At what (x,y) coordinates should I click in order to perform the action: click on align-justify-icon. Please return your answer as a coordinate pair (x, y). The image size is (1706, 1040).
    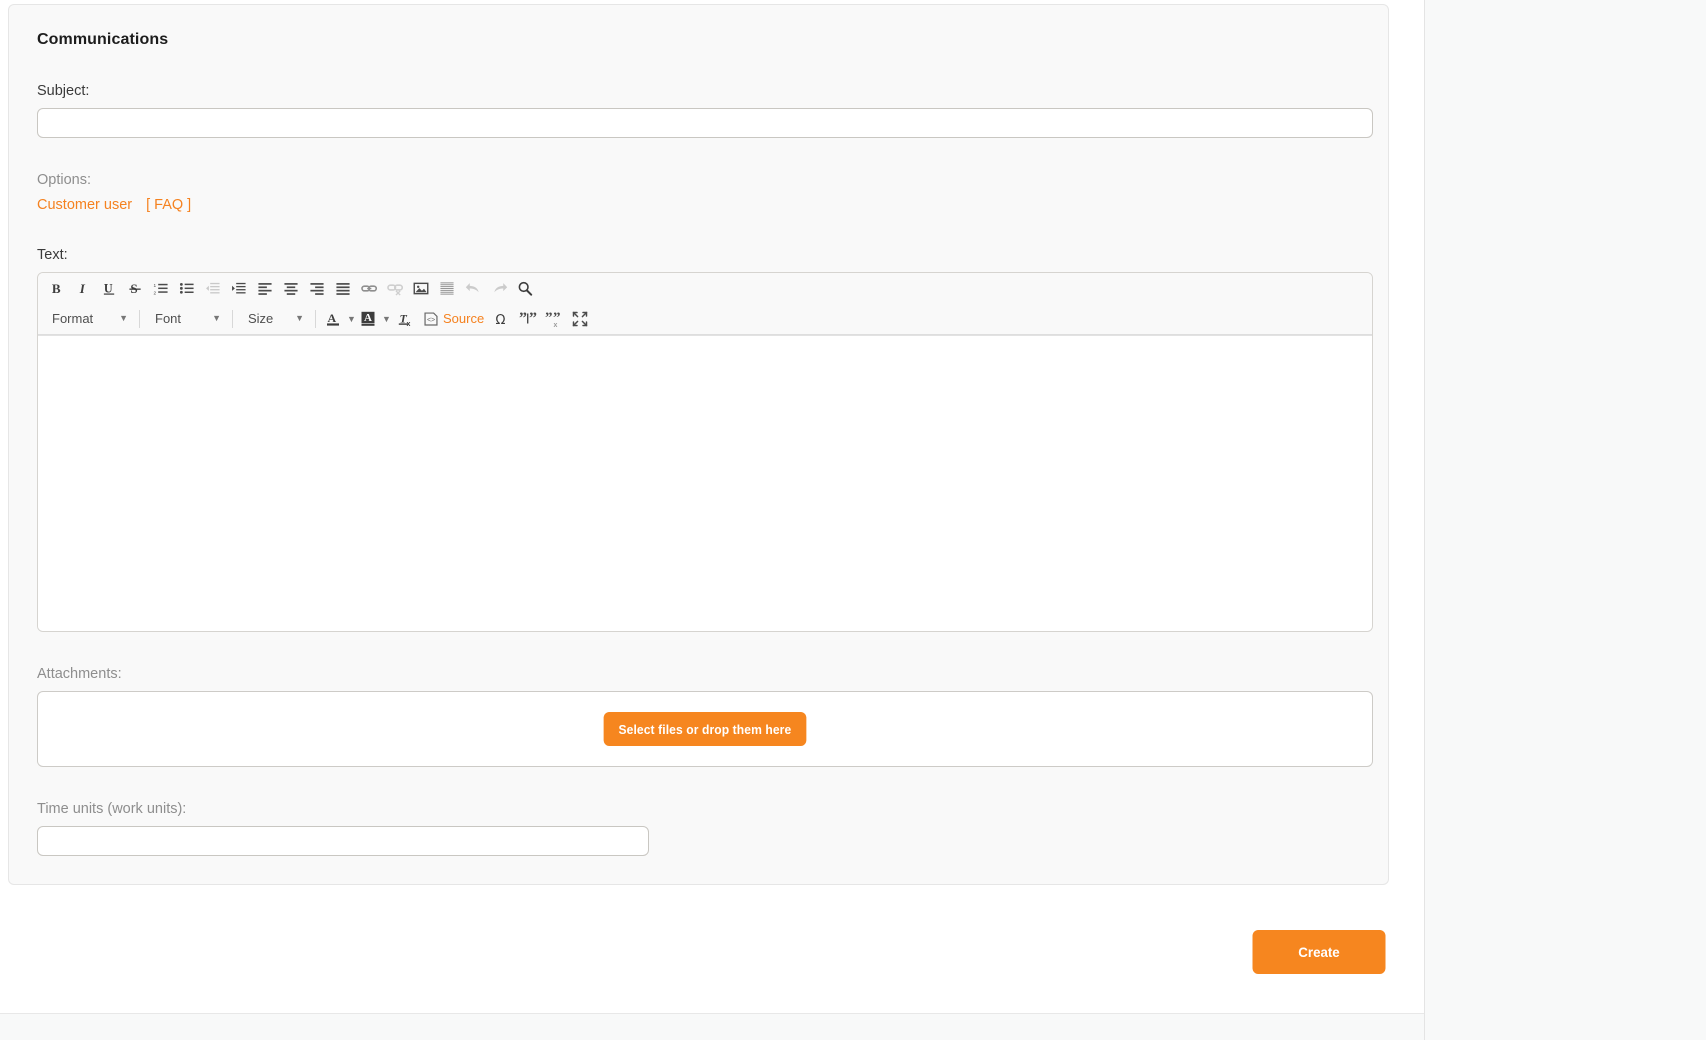
    Looking at the image, I should click on (343, 288).